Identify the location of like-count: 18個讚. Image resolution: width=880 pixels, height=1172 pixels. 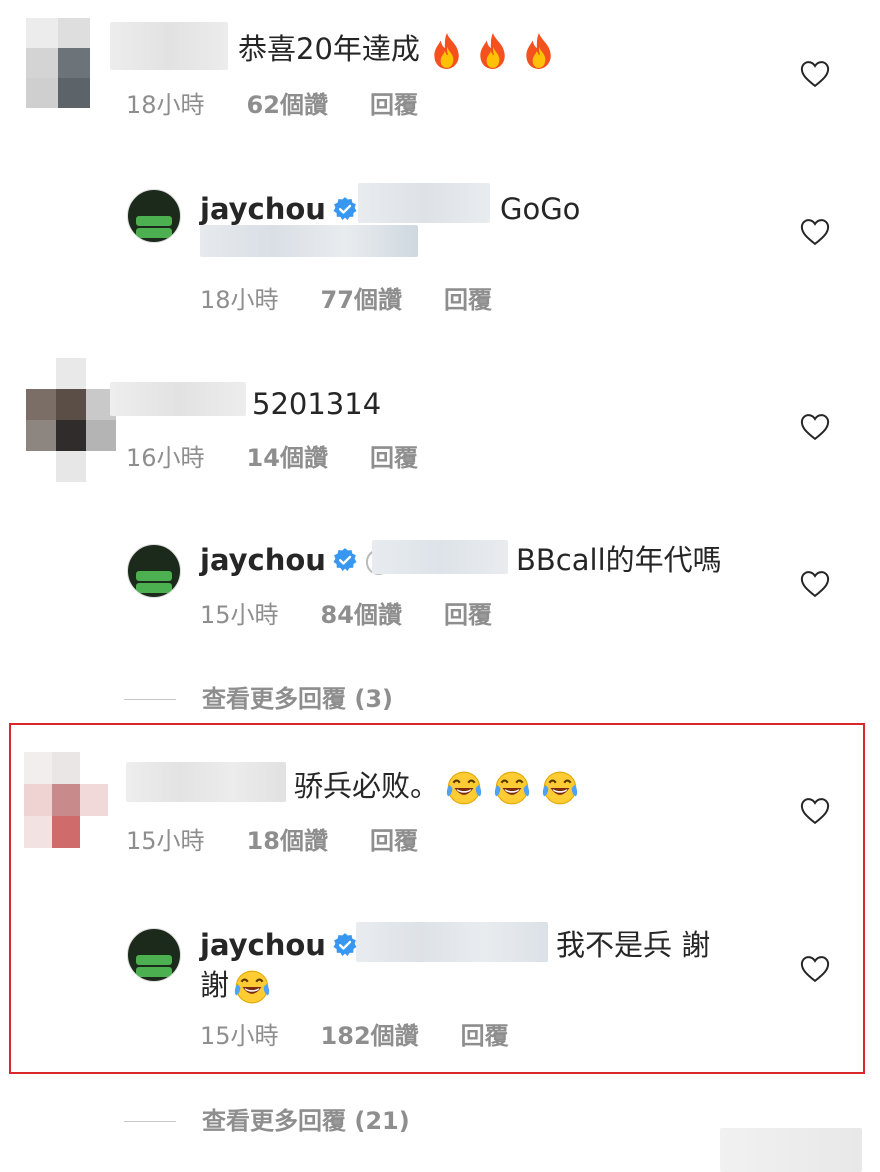
(287, 841).